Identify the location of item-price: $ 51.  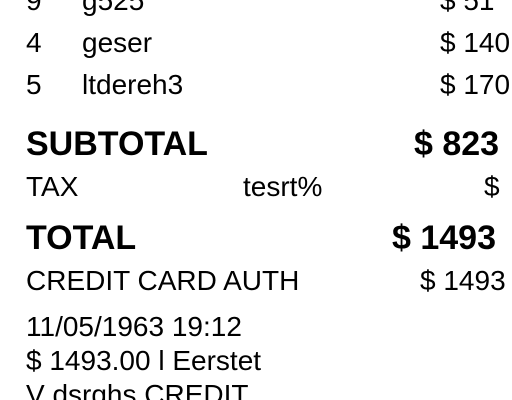
(467, 8).